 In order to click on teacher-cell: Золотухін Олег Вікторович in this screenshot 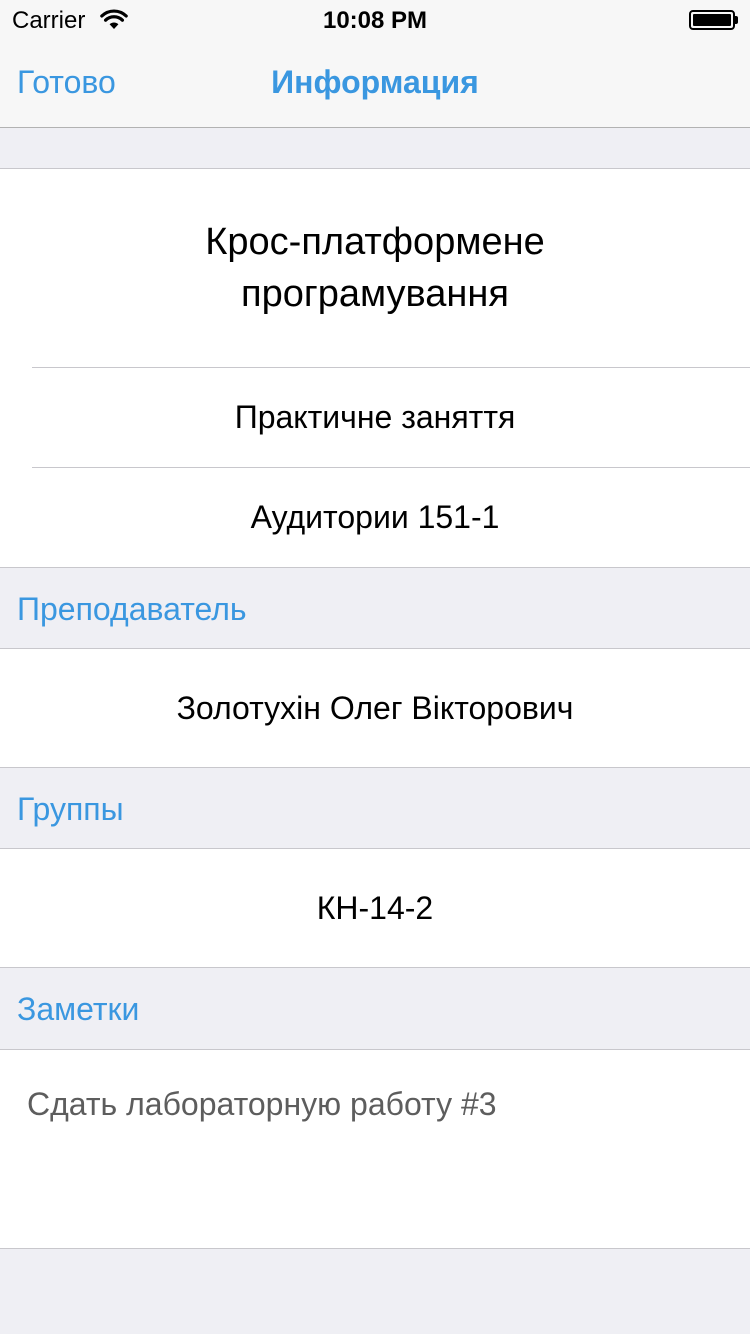, I will do `click(375, 708)`.